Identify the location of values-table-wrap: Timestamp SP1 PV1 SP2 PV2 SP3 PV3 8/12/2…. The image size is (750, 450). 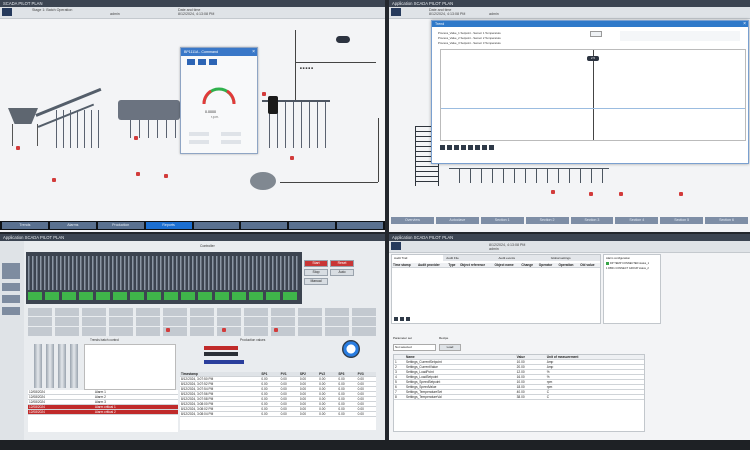
(278, 401).